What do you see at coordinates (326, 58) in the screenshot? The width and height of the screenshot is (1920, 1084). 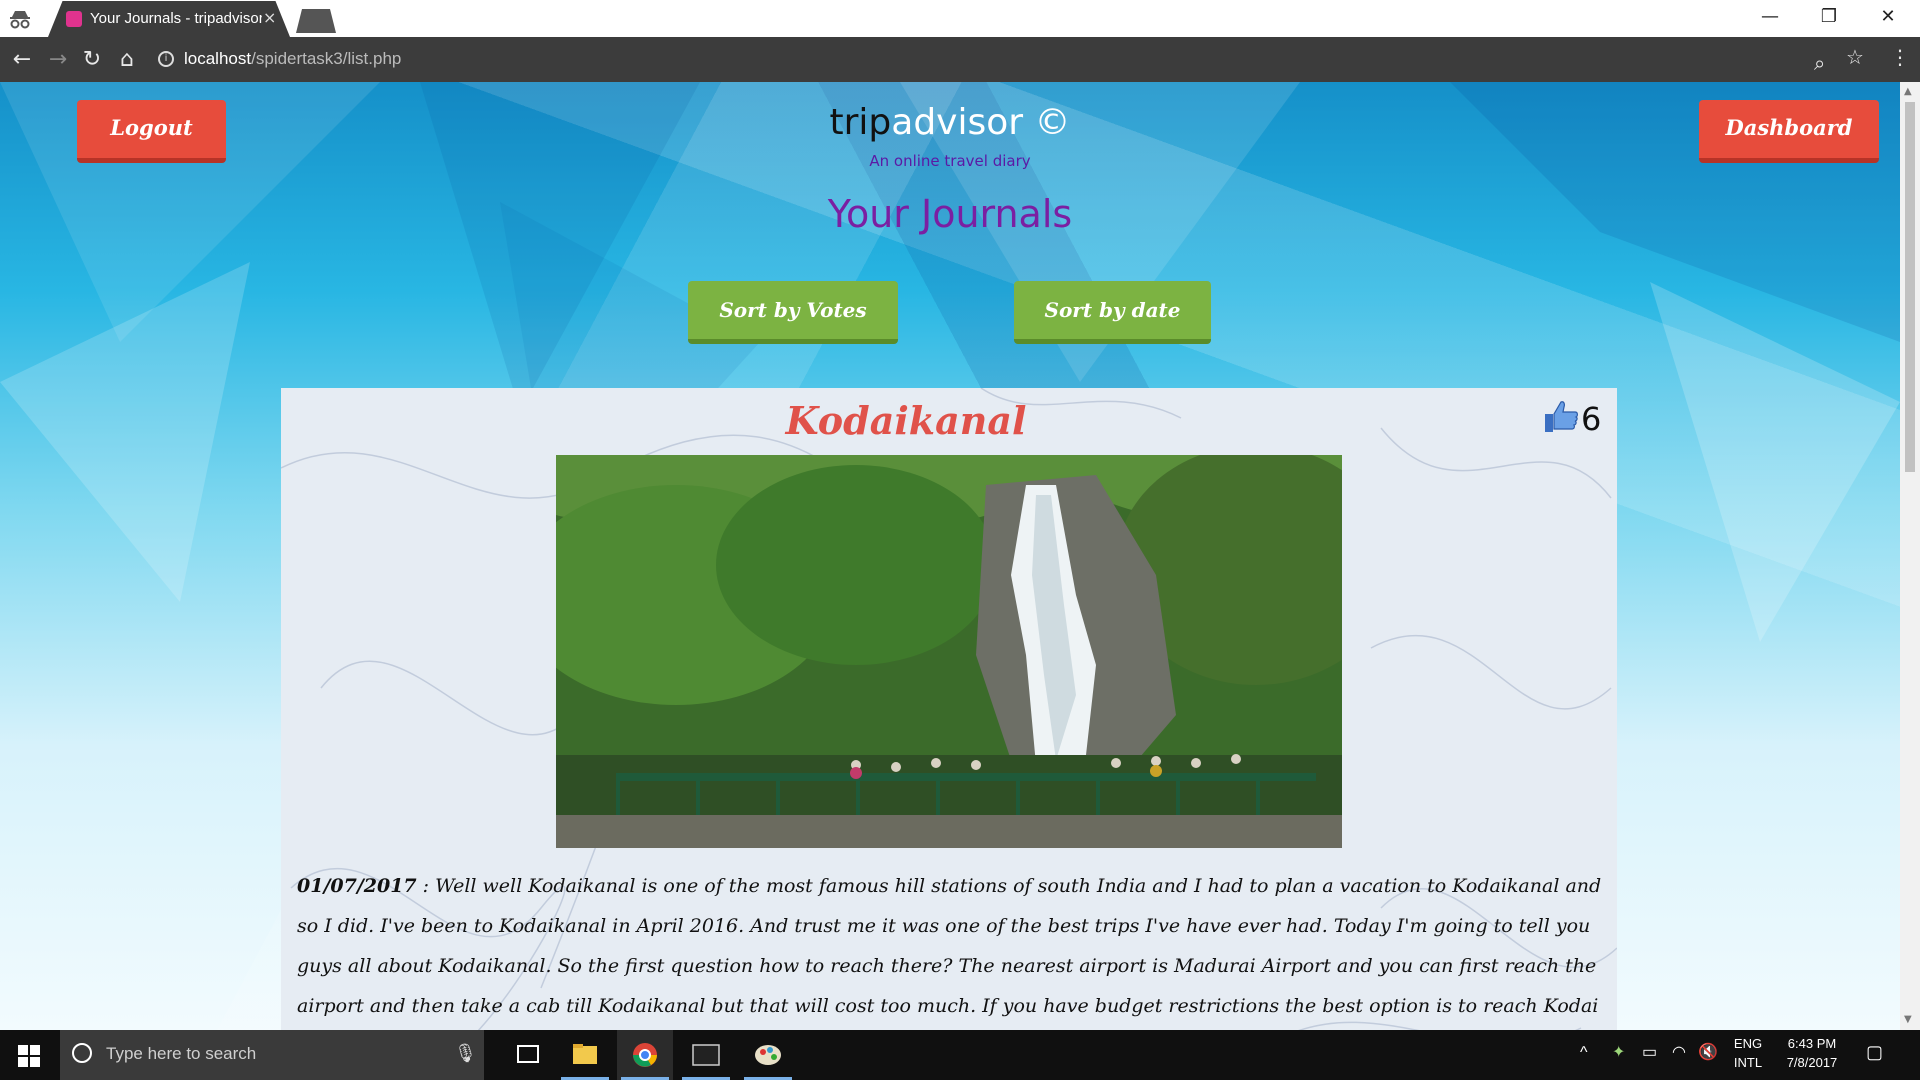 I see `url-path: /spidertask3/list.php` at bounding box center [326, 58].